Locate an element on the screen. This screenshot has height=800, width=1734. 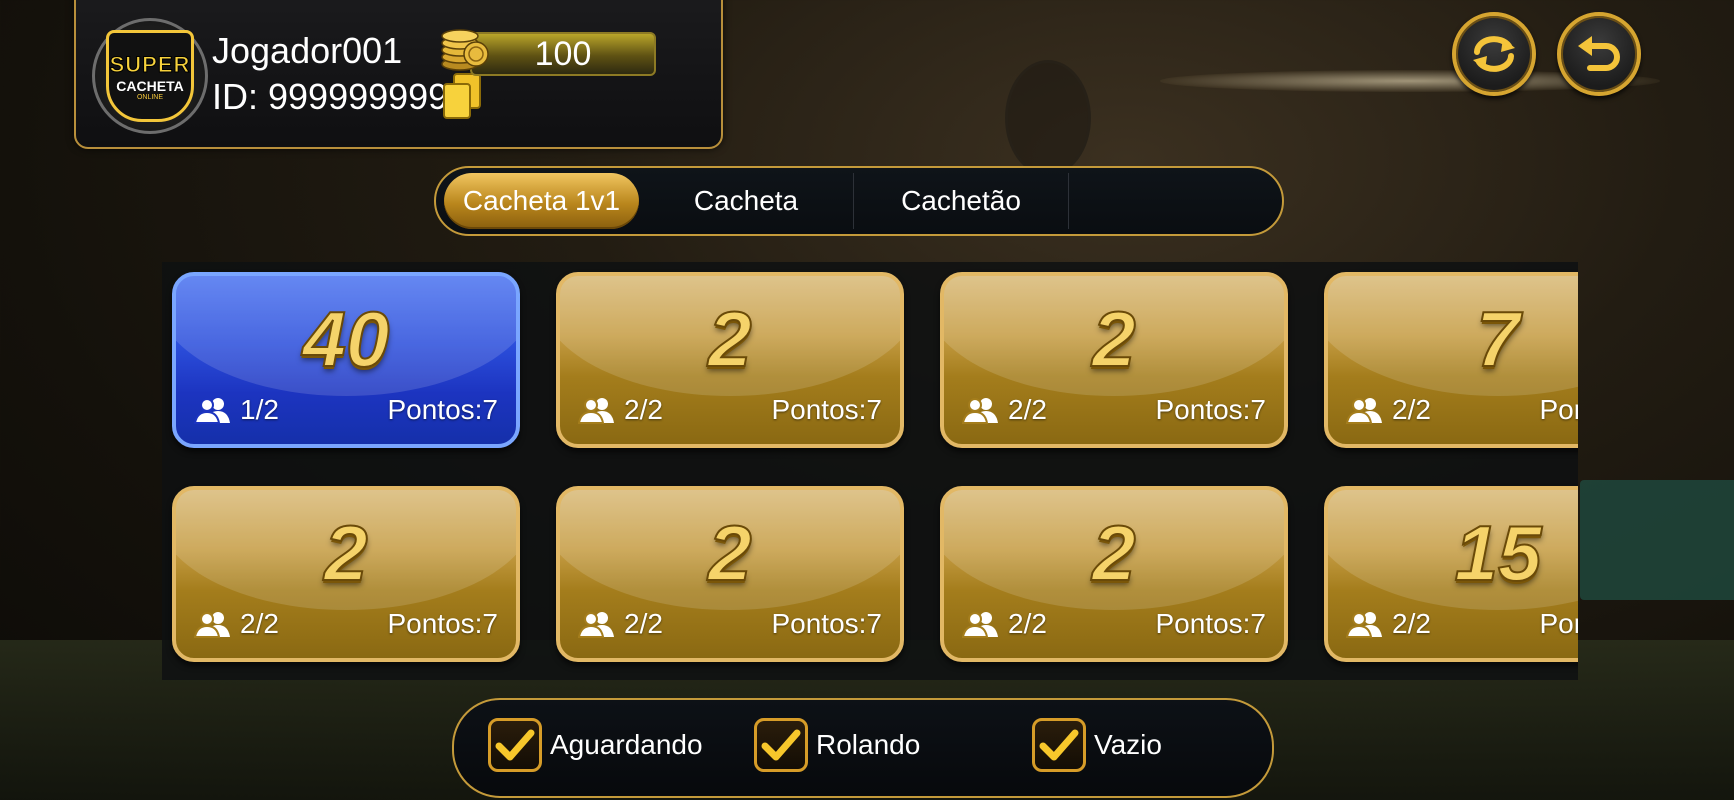
rolando-checkbox is located at coordinates (781, 745).